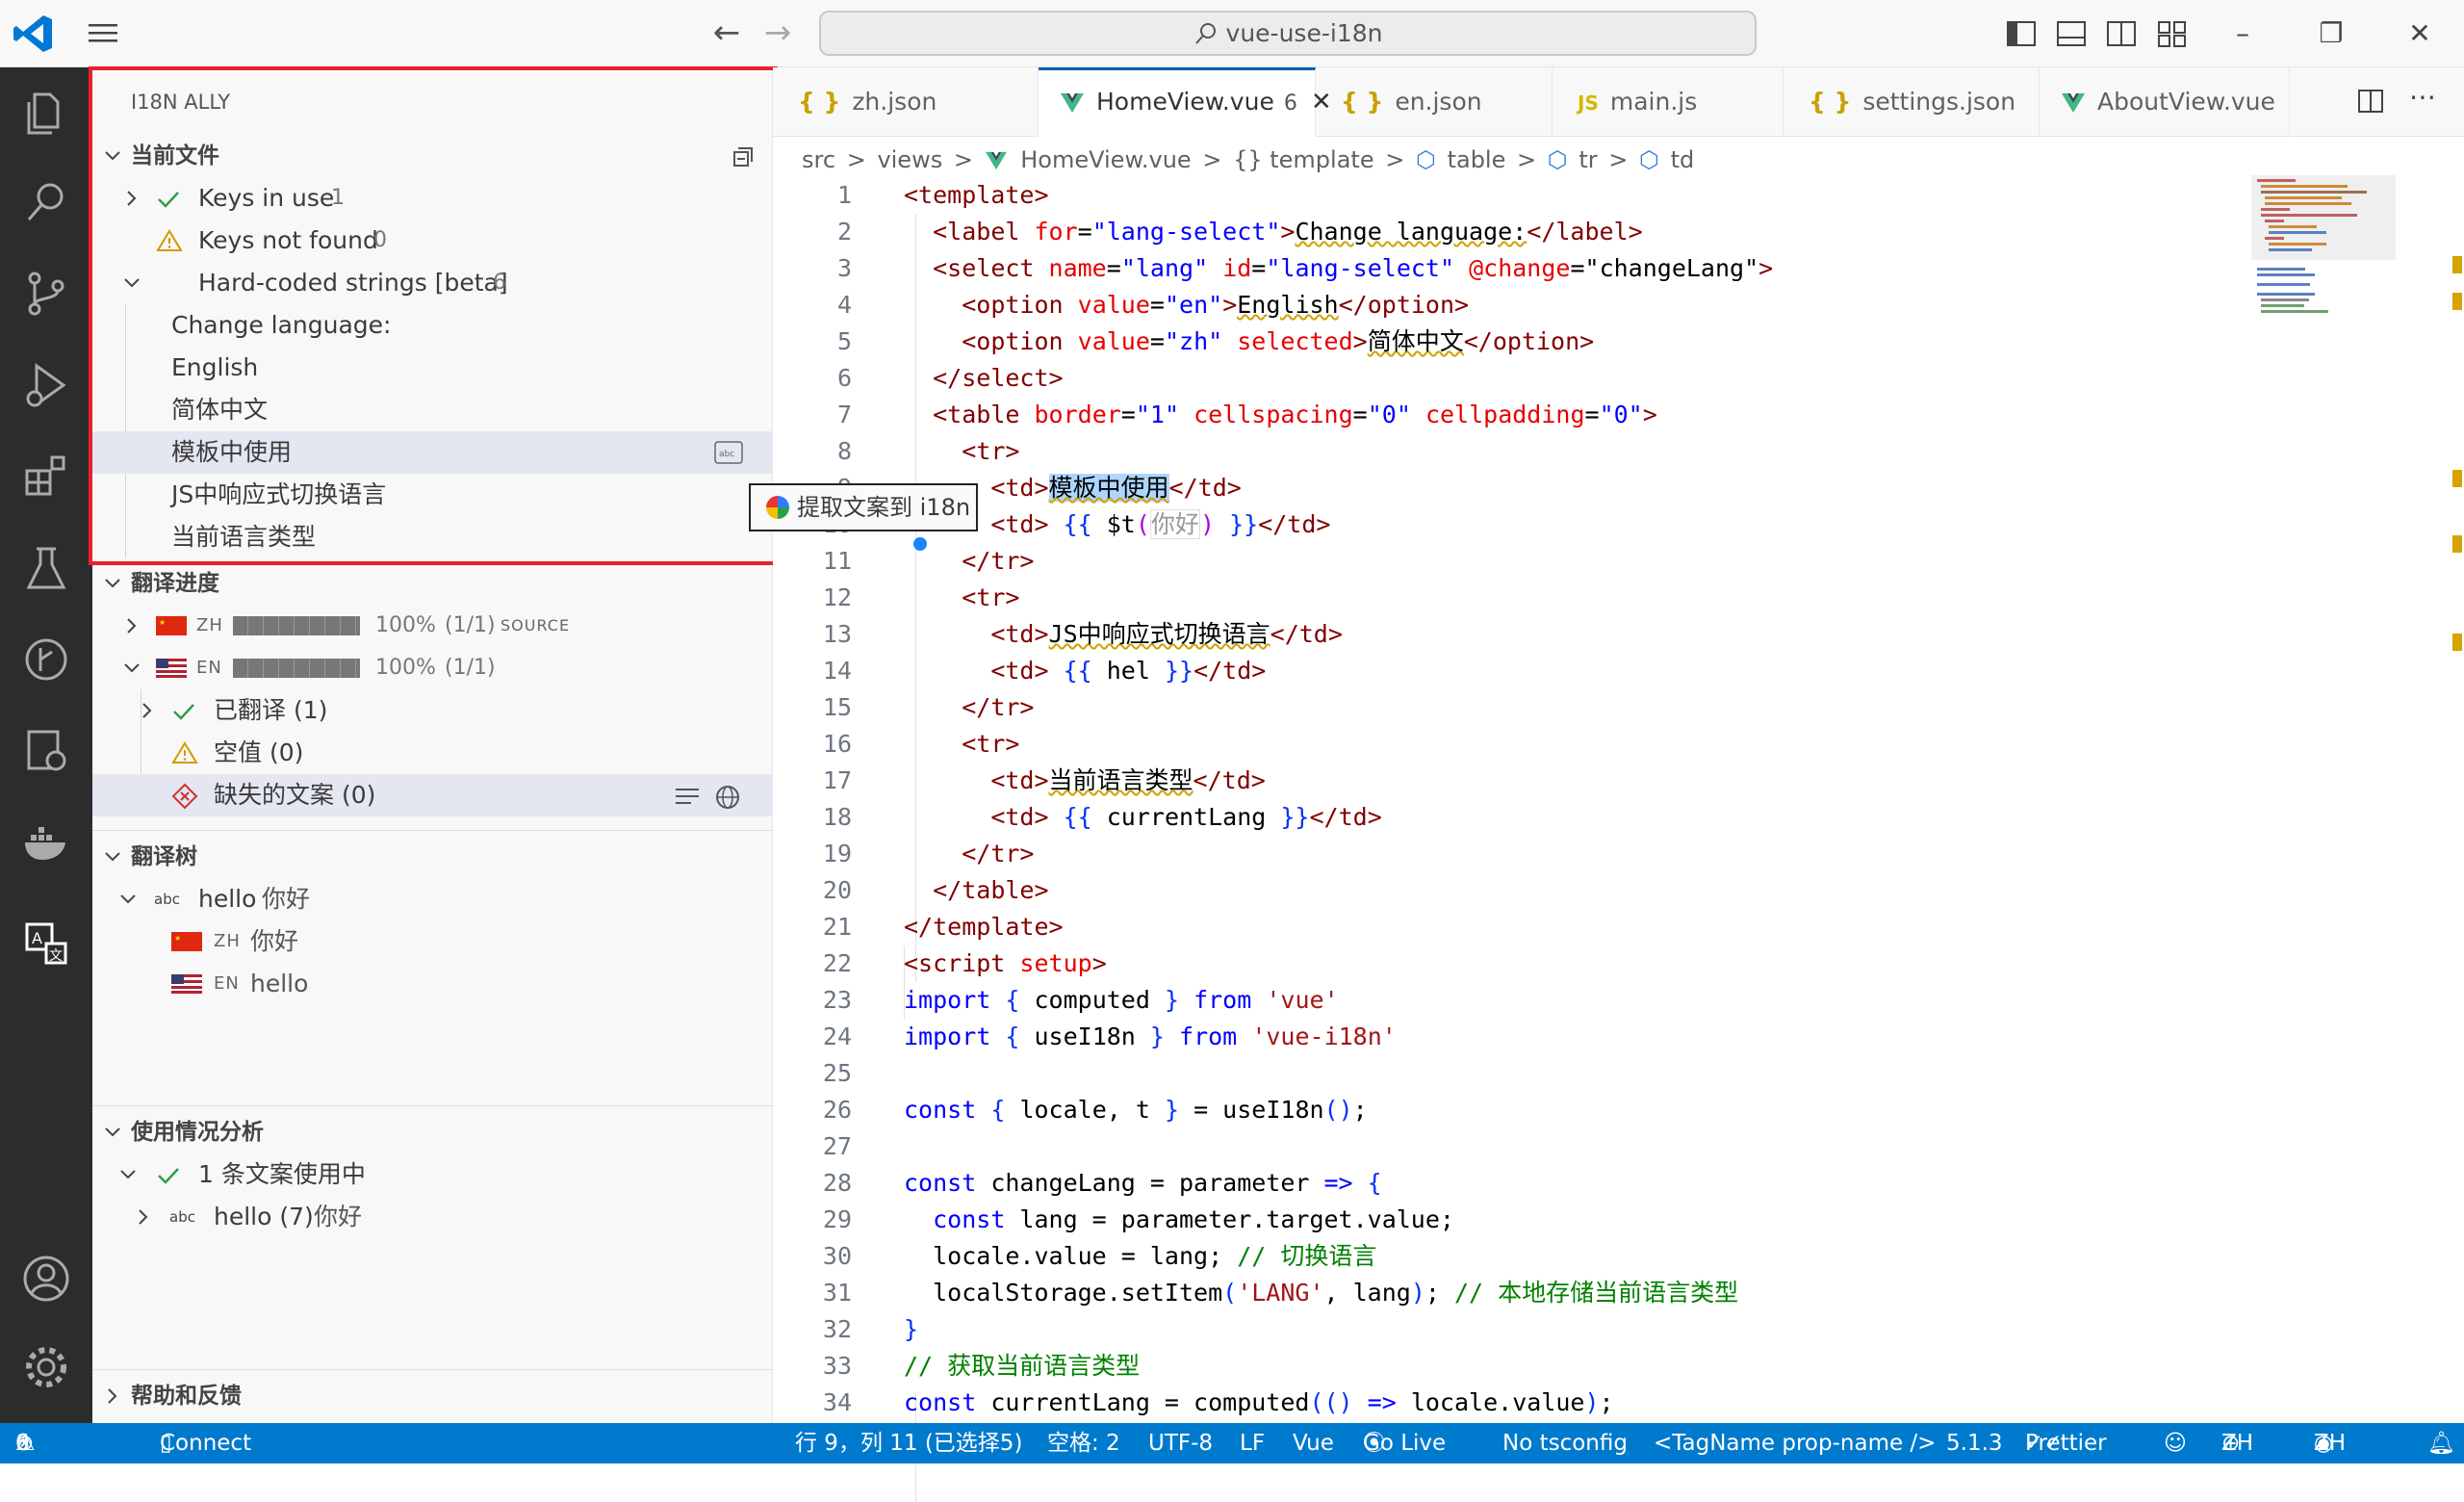 The width and height of the screenshot is (2464, 1502). Describe the element at coordinates (2370, 101) in the screenshot. I see `split-editor-icon` at that location.